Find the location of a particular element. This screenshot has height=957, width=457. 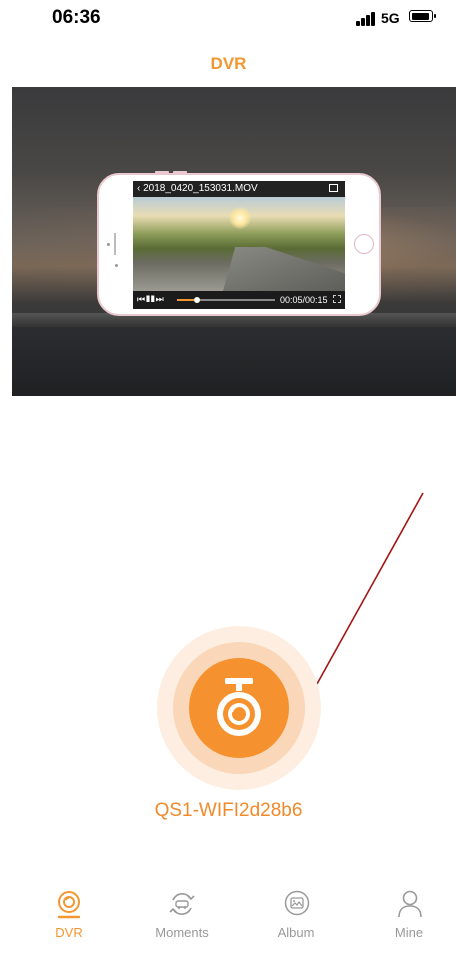

network-type: 5G is located at coordinates (390, 18).